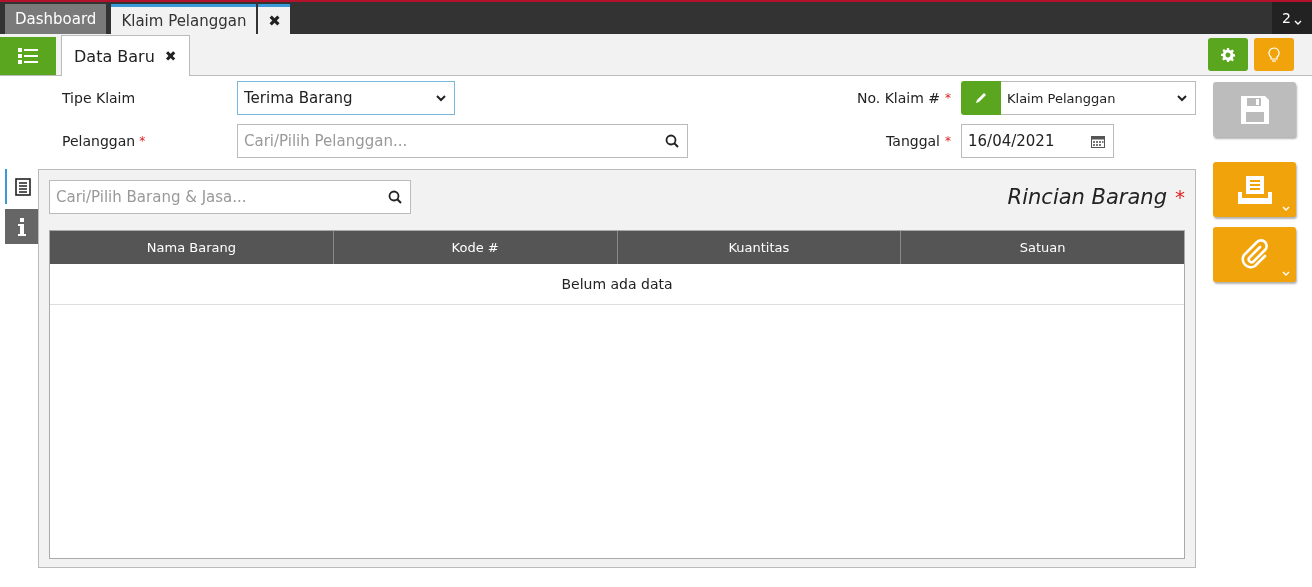 This screenshot has height=587, width=1312. Describe the element at coordinates (1011, 141) in the screenshot. I see `date-value: 16/04/2021` at that location.